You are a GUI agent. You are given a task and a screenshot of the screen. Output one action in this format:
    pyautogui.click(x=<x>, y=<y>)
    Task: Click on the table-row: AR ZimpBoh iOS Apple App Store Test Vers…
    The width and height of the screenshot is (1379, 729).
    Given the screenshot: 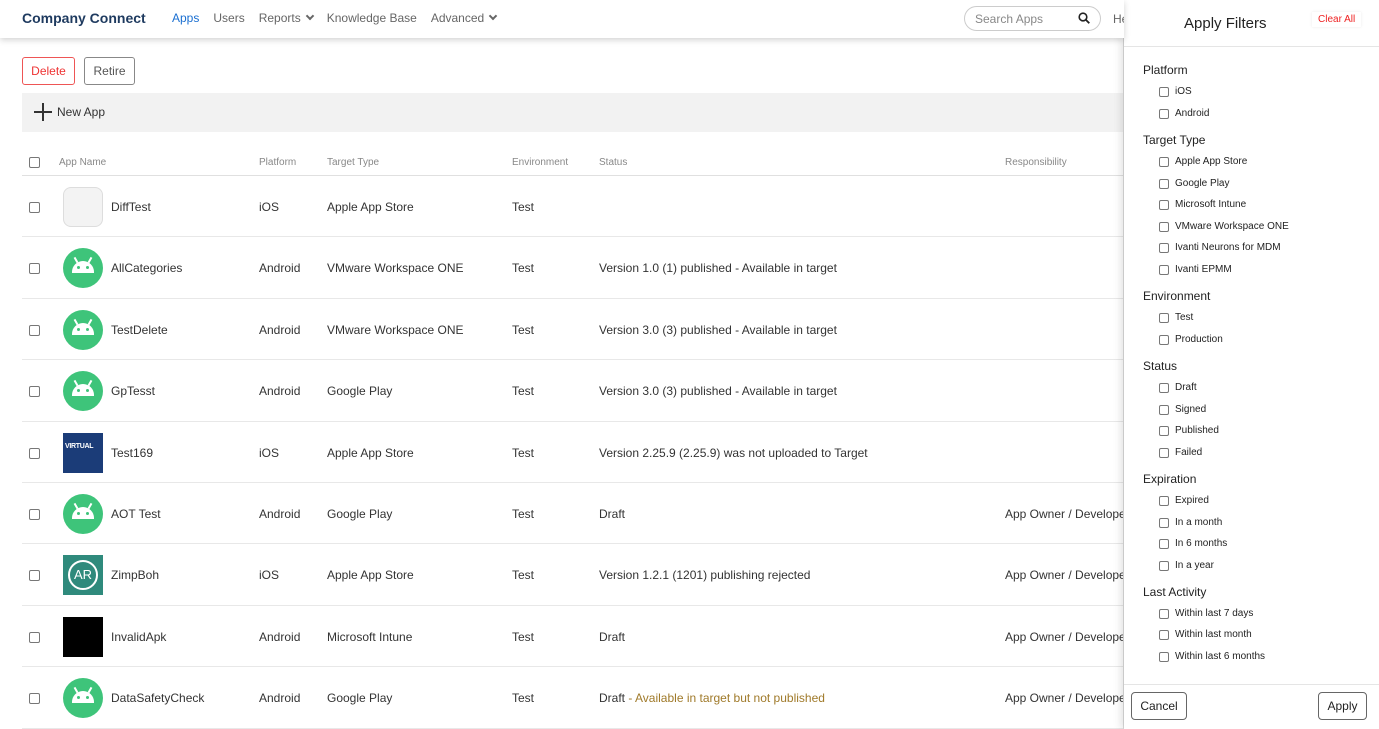 What is the action you would take?
    pyautogui.click(x=576, y=575)
    